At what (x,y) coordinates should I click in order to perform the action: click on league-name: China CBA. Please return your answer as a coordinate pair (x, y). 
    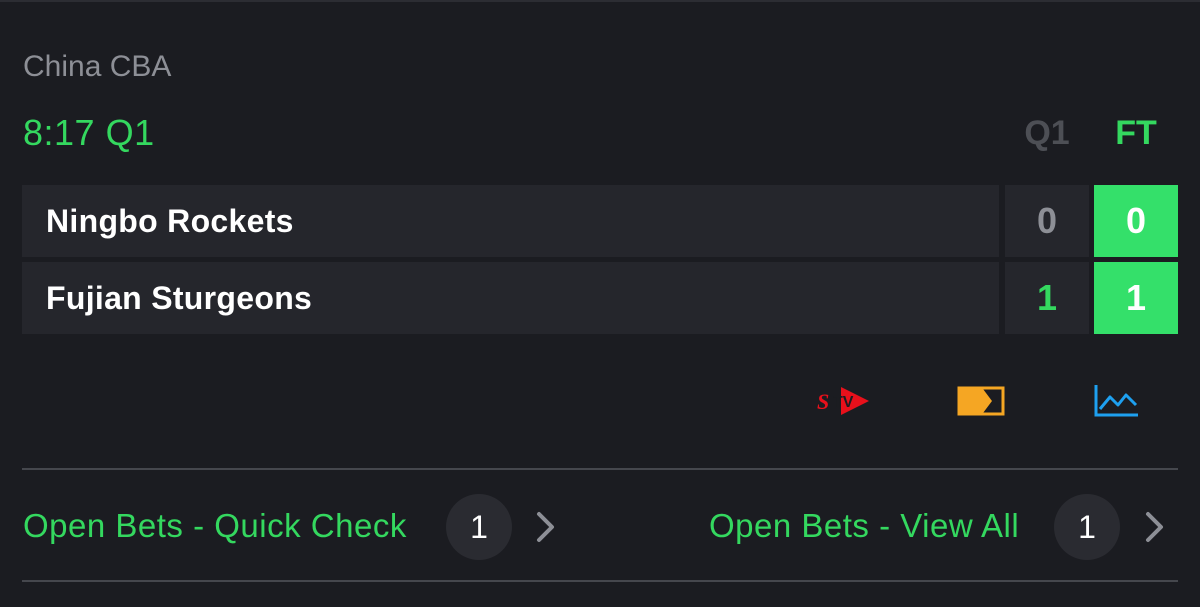
    Looking at the image, I should click on (97, 66).